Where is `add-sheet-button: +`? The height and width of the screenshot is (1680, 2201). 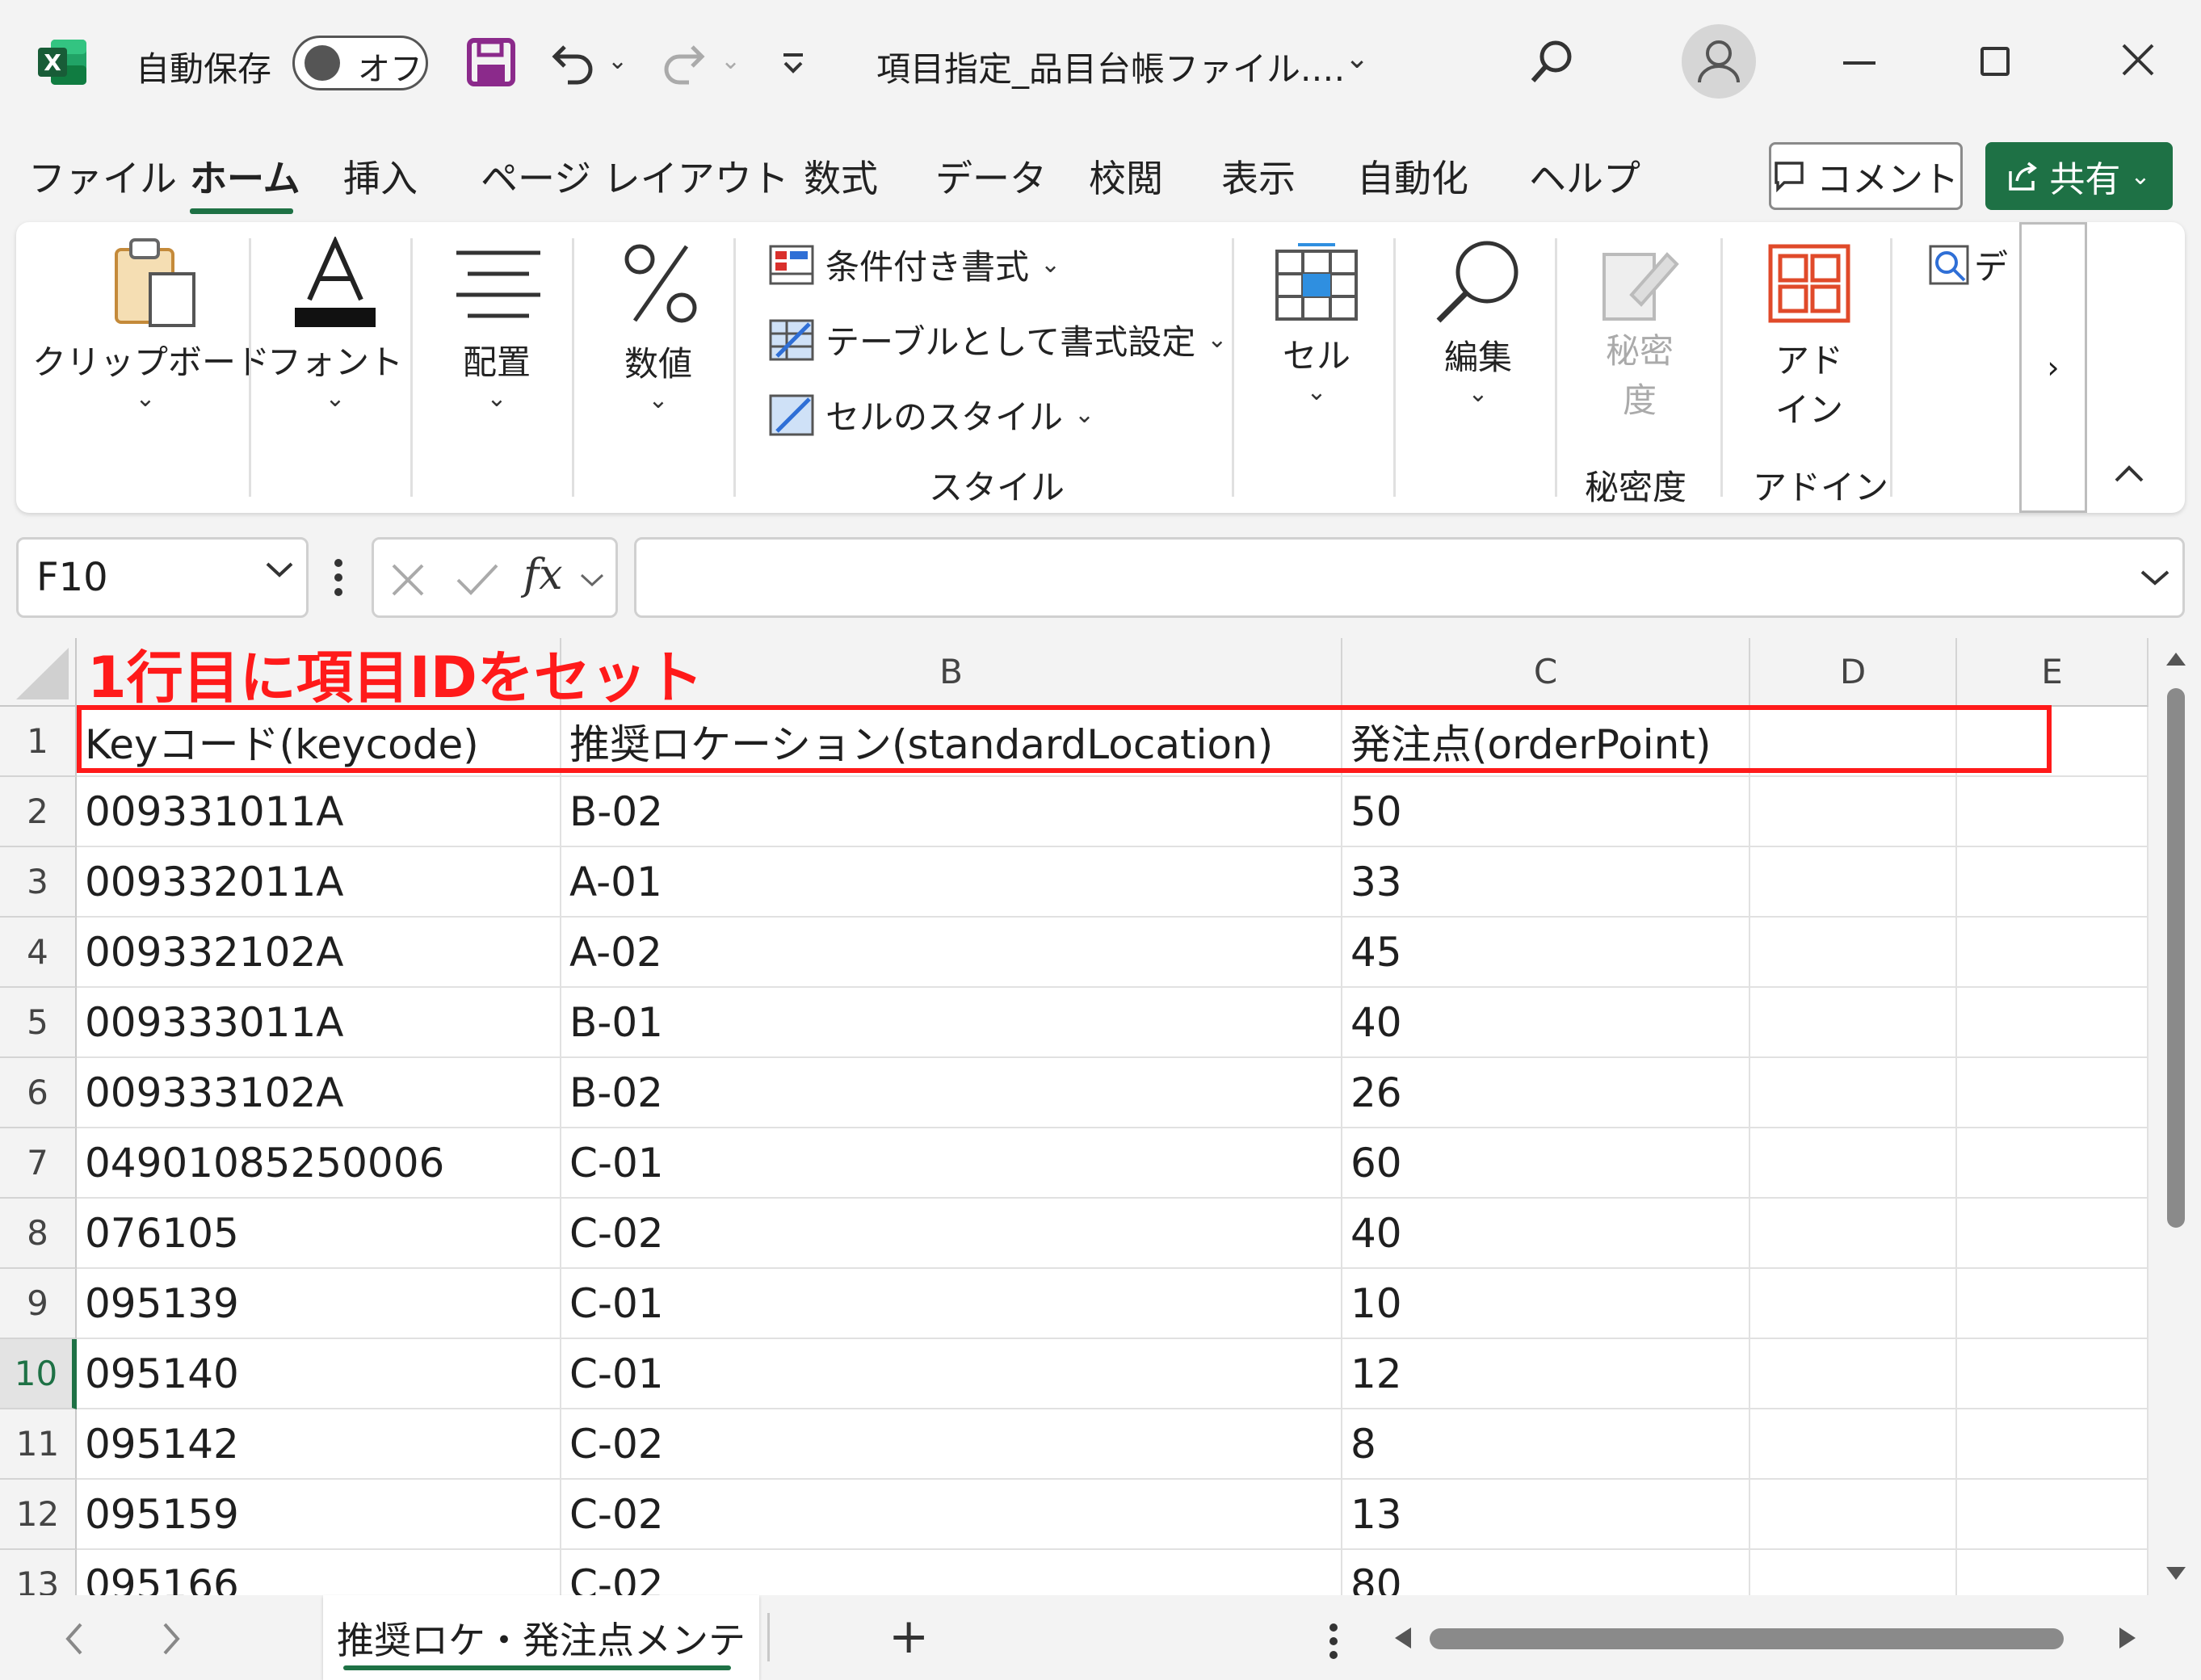 add-sheet-button: + is located at coordinates (908, 1636).